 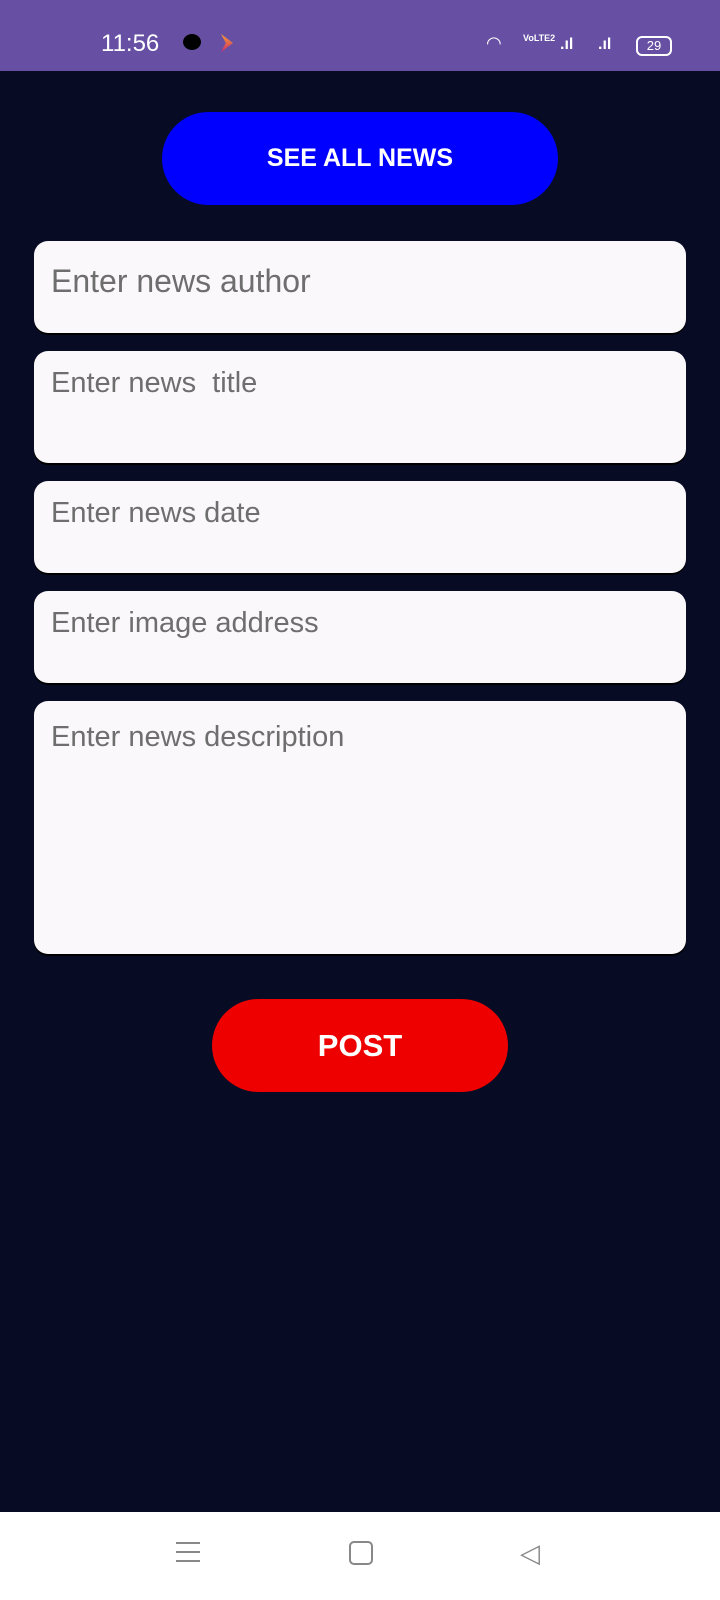 I want to click on author-input: Enter news author, so click(x=360, y=287).